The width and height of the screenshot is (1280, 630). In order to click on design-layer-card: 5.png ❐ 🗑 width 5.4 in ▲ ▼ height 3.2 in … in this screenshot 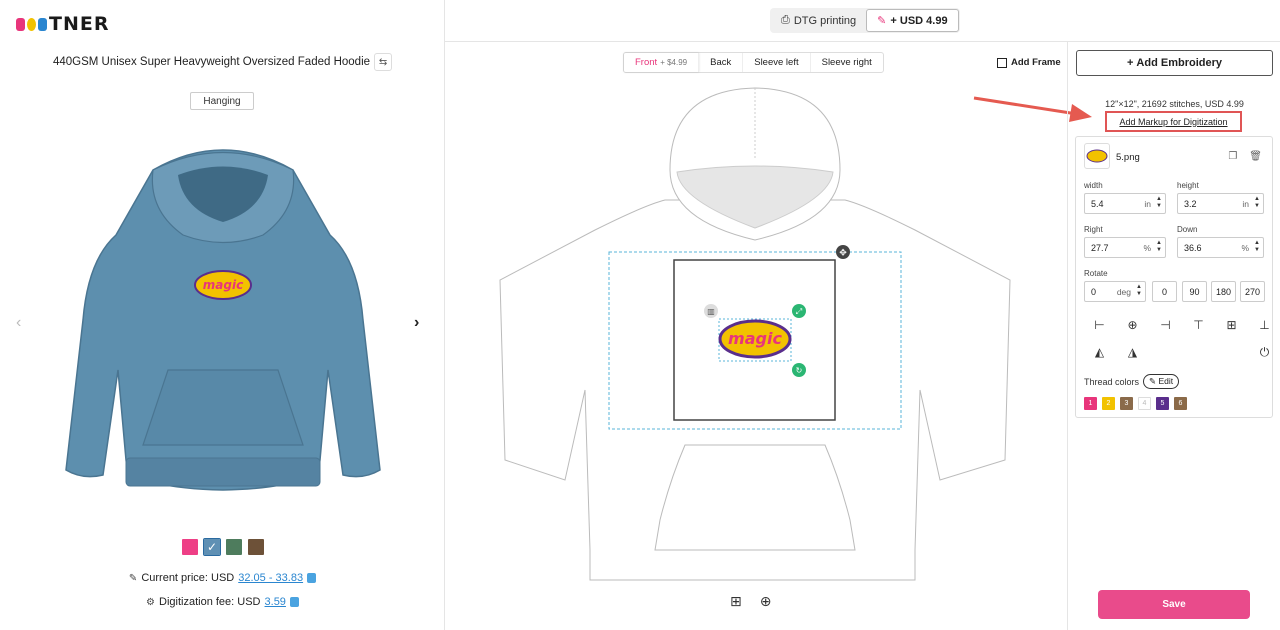, I will do `click(1174, 277)`.